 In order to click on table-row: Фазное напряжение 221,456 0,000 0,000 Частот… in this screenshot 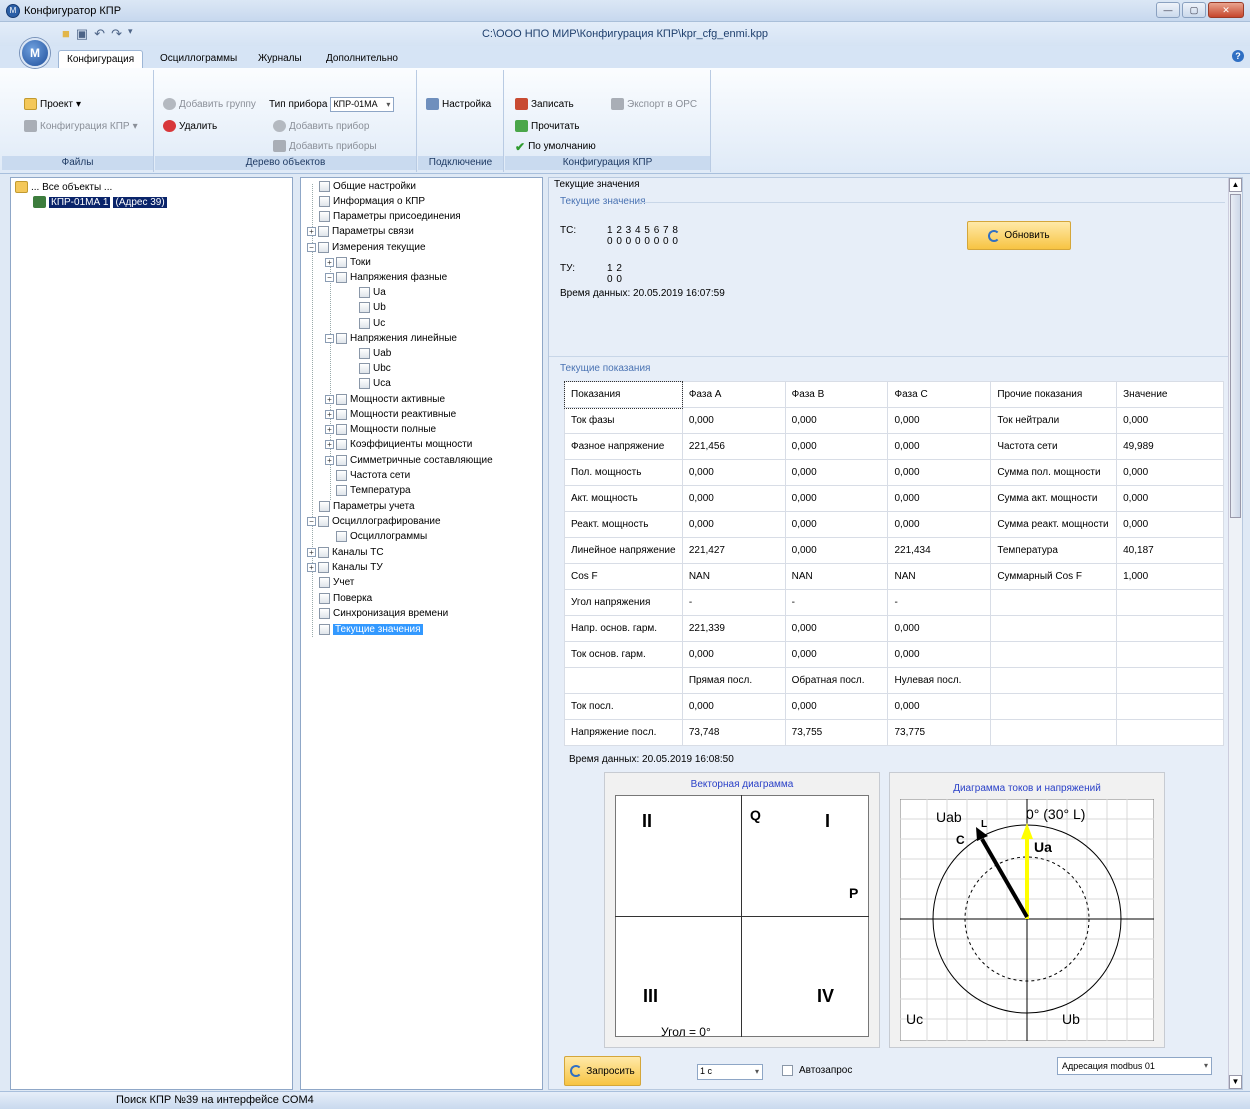, I will do `click(894, 446)`.